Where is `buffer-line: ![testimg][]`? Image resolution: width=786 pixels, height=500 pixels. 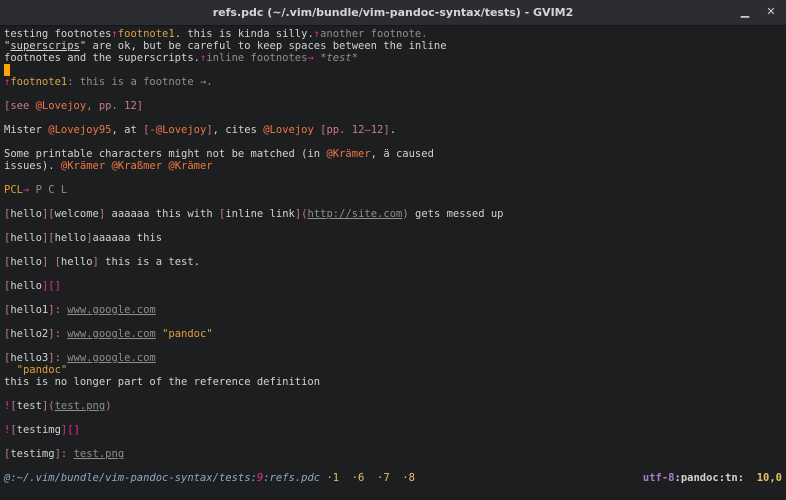
buffer-line: ![testimg][] is located at coordinates (42, 430).